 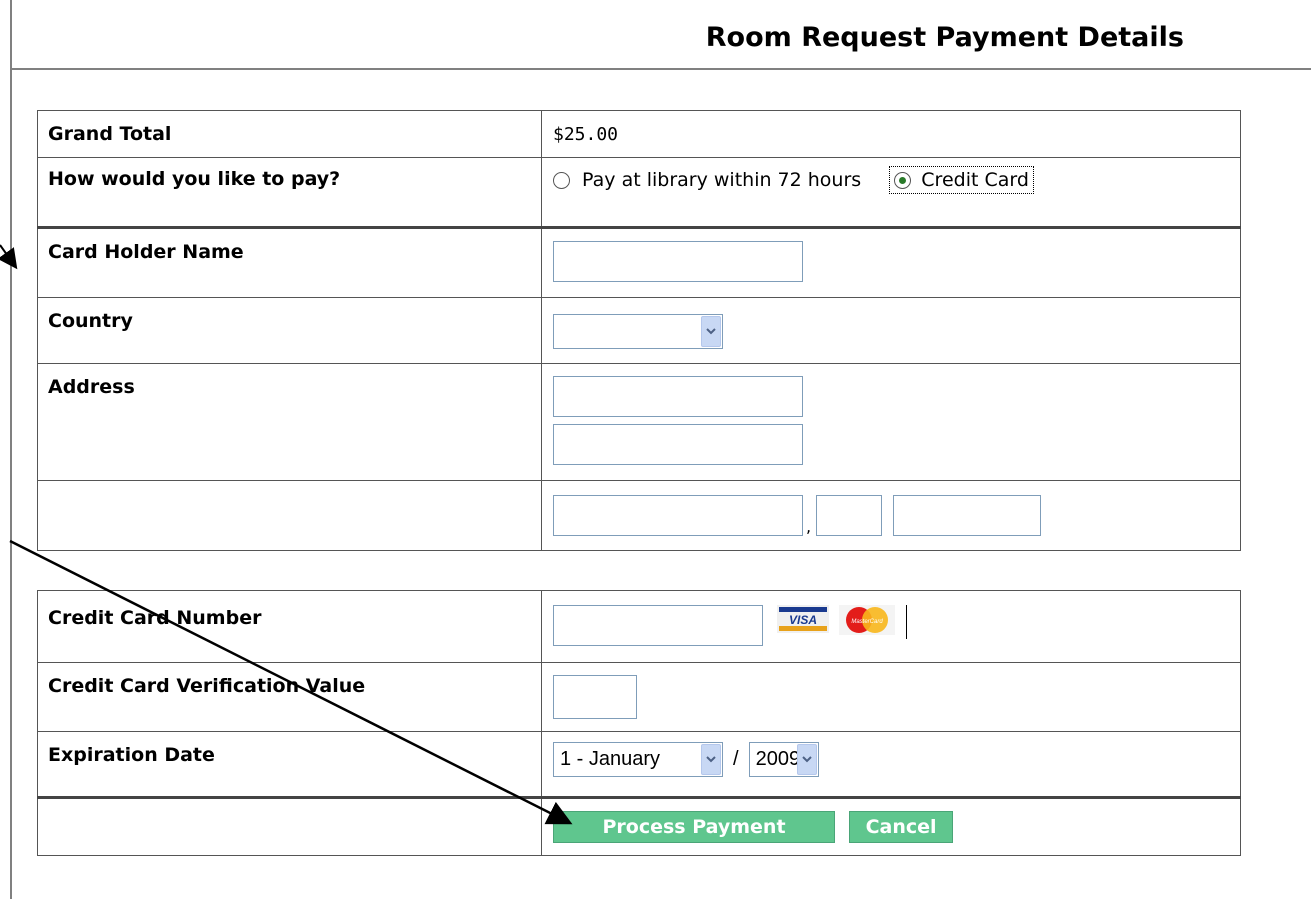 What do you see at coordinates (9, 257) in the screenshot?
I see `arrow-to-left-edge` at bounding box center [9, 257].